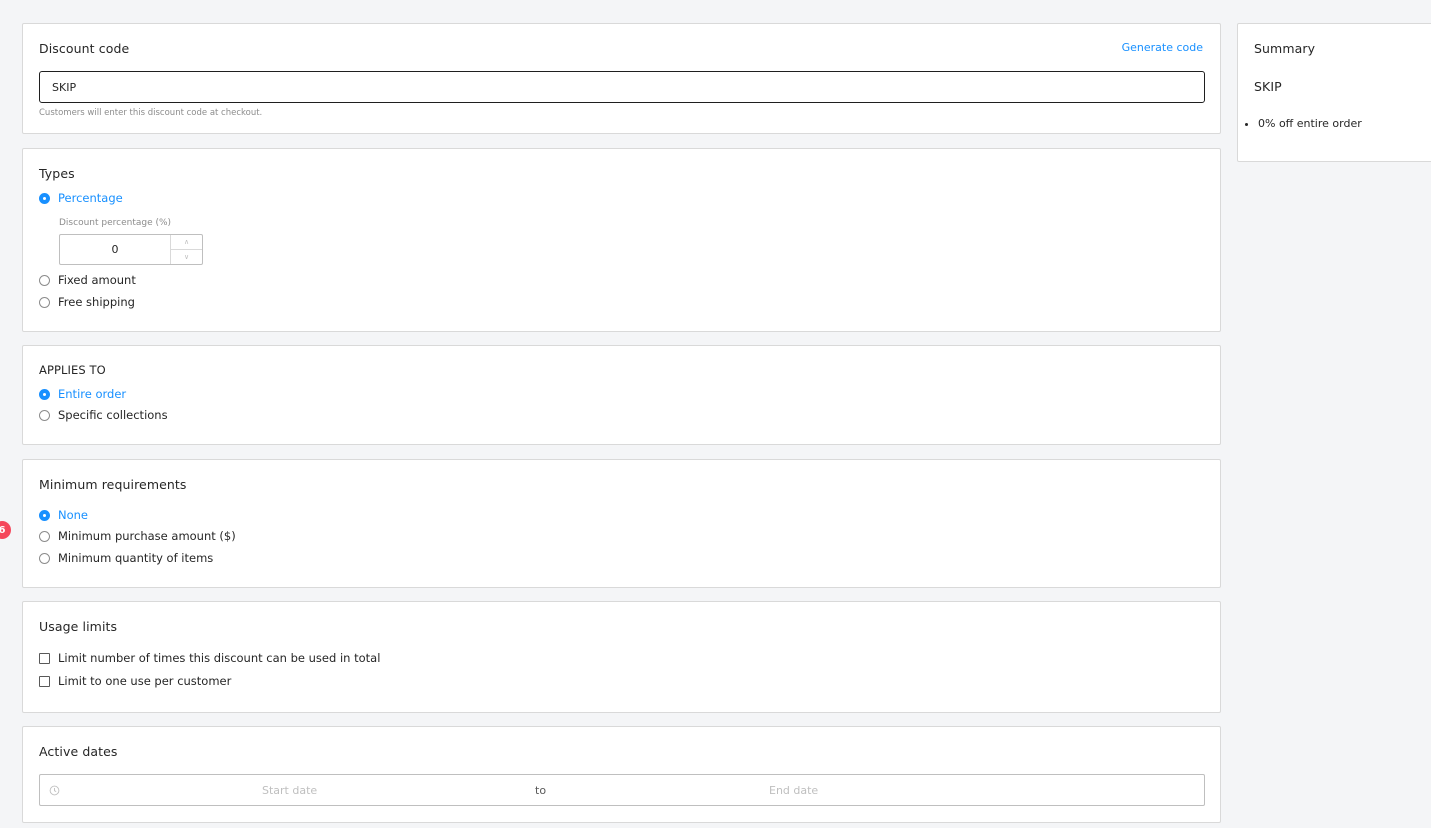 This screenshot has height=828, width=1431. What do you see at coordinates (541, 790) in the screenshot?
I see `date-separator: to` at bounding box center [541, 790].